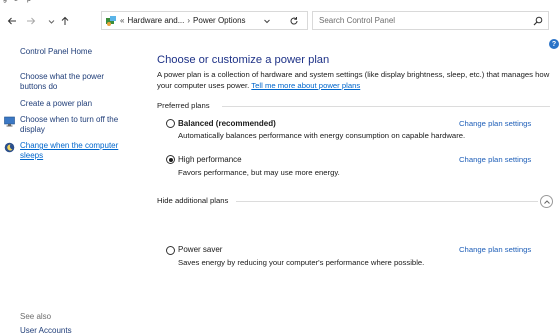 The width and height of the screenshot is (560, 336). I want to click on help-icon: ?, so click(554, 44).